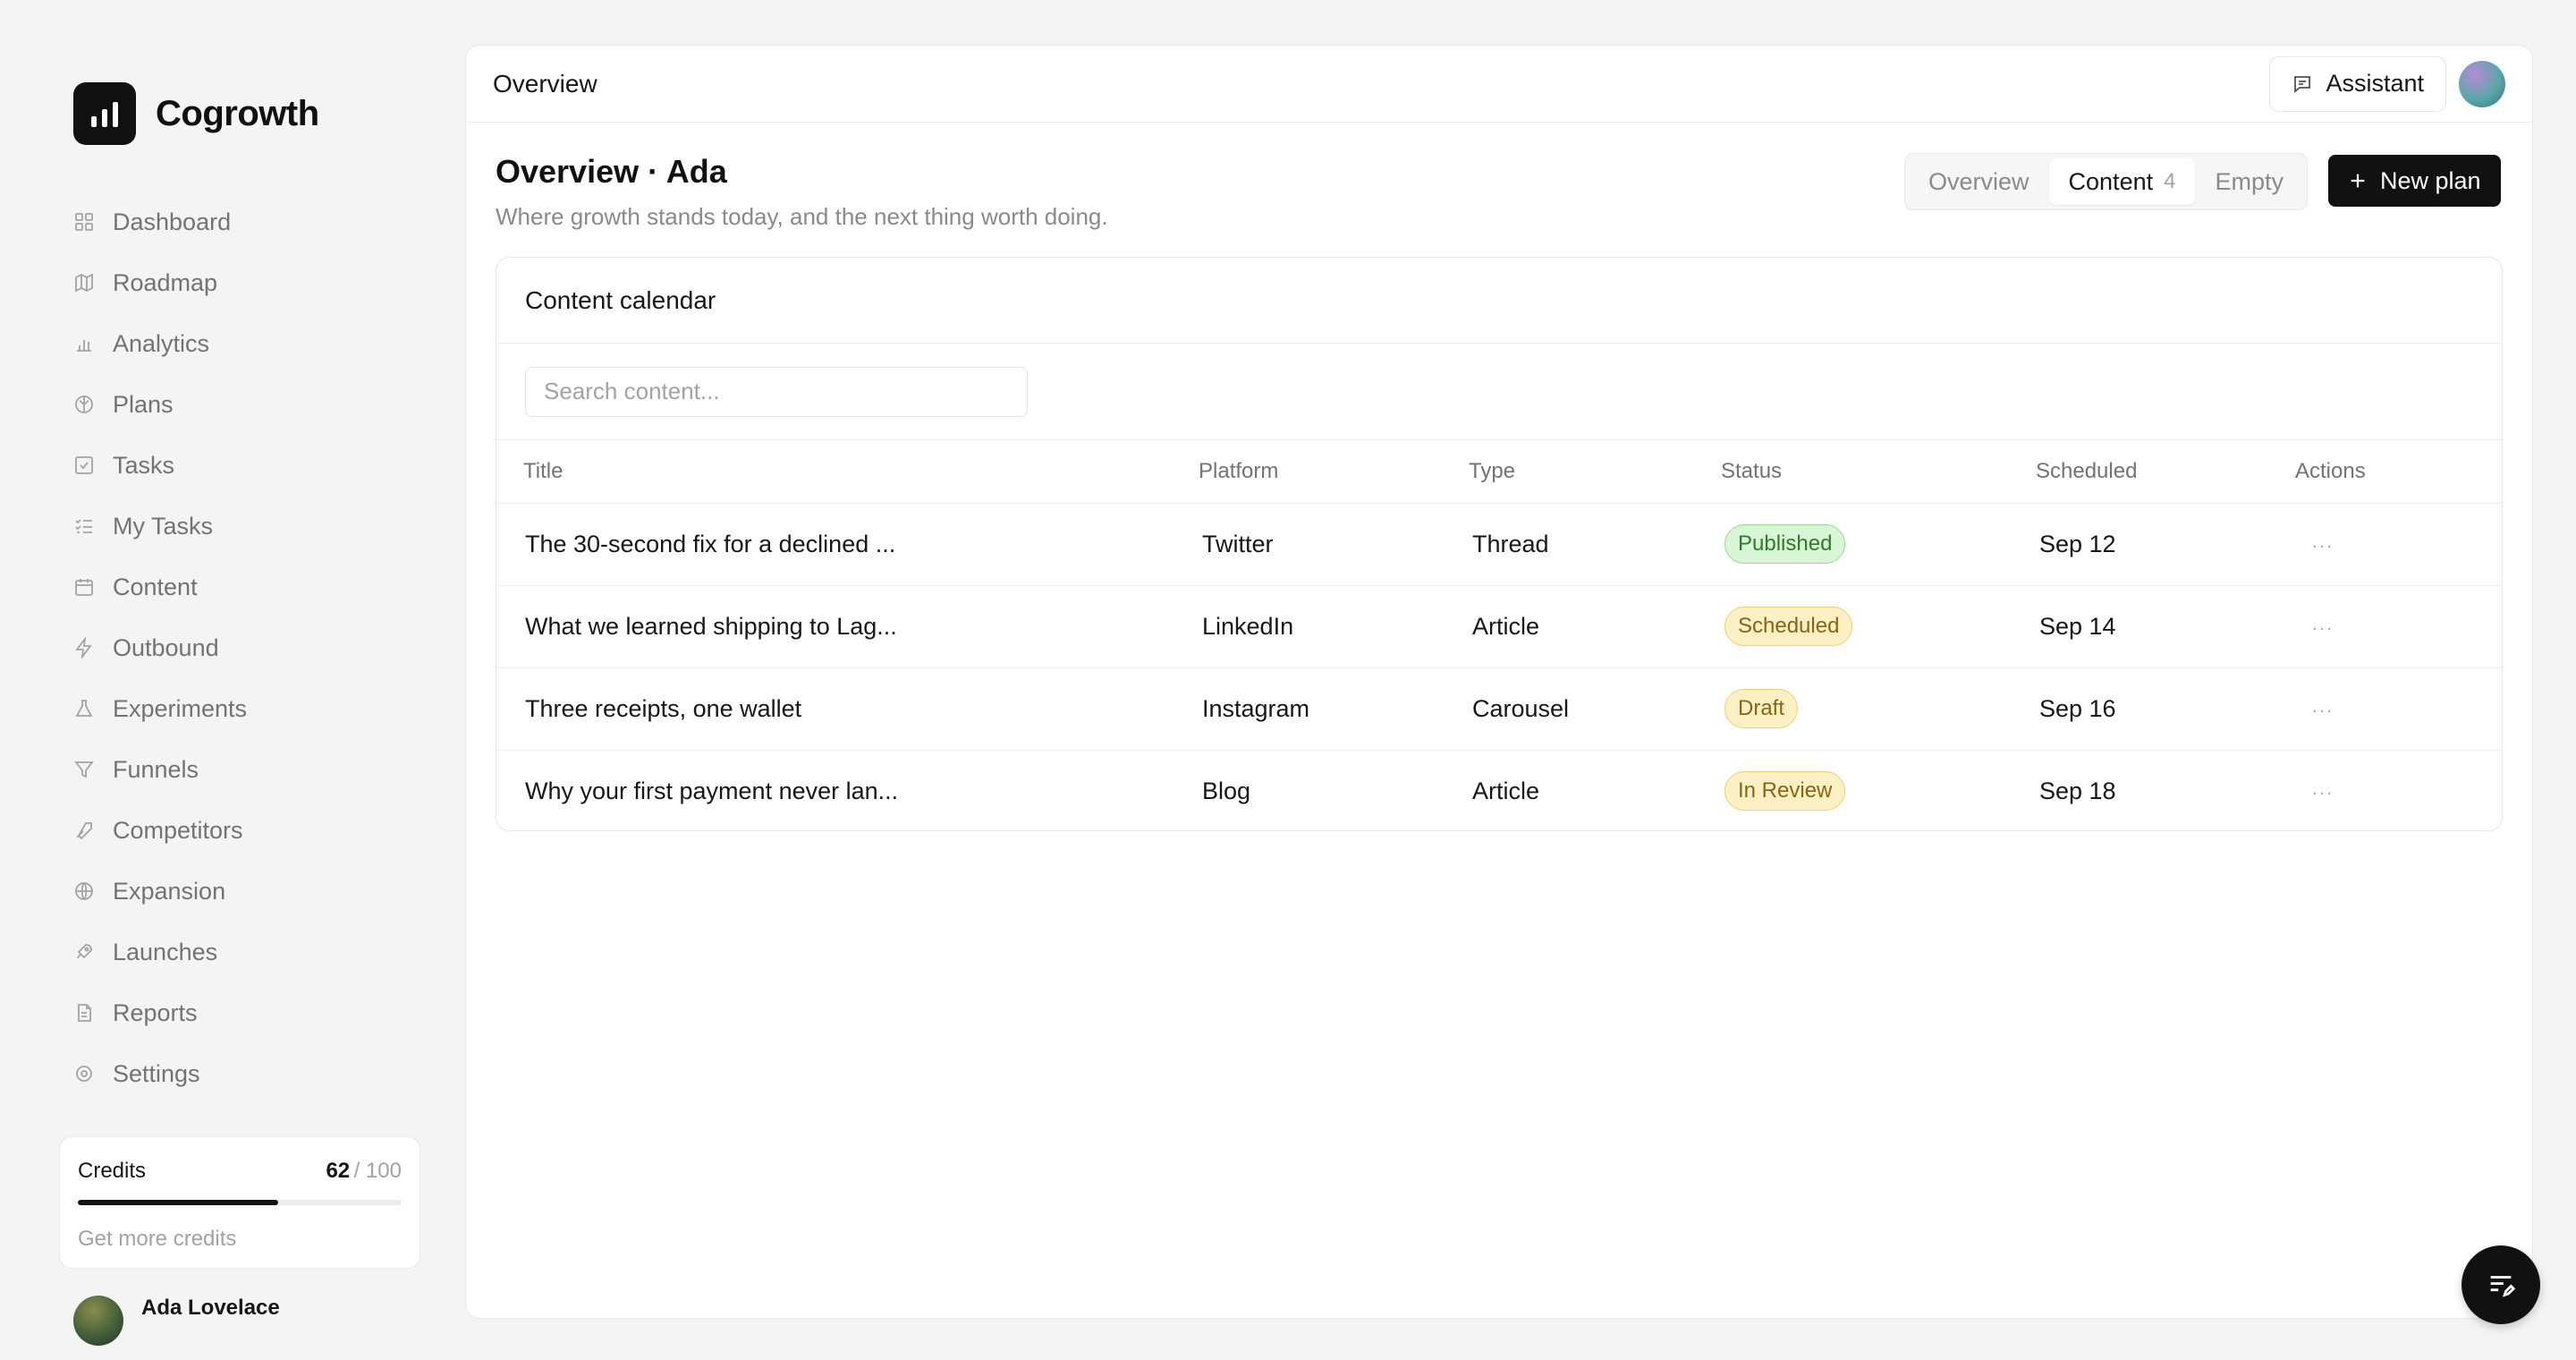 This screenshot has height=1360, width=2576. I want to click on sidebar-item-experiments: Experiments, so click(243, 708).